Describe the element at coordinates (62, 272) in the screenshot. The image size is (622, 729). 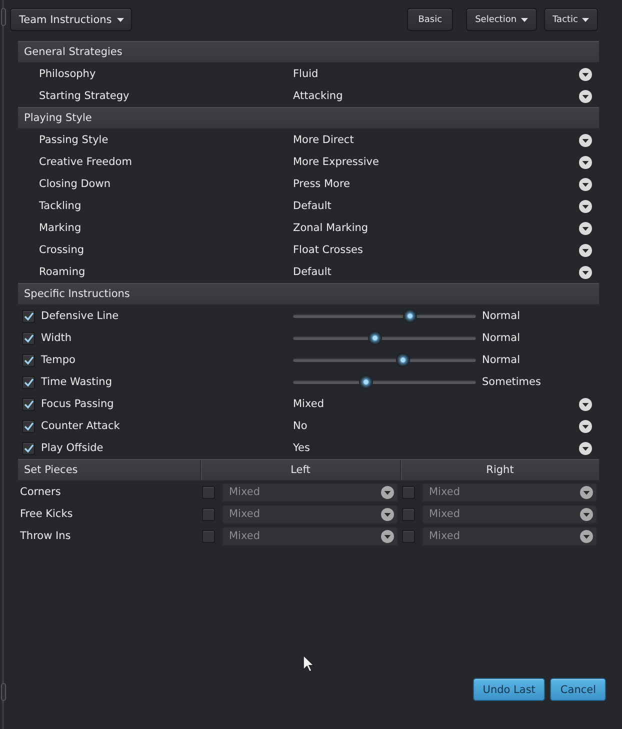
I see `row-label: Roaming` at that location.